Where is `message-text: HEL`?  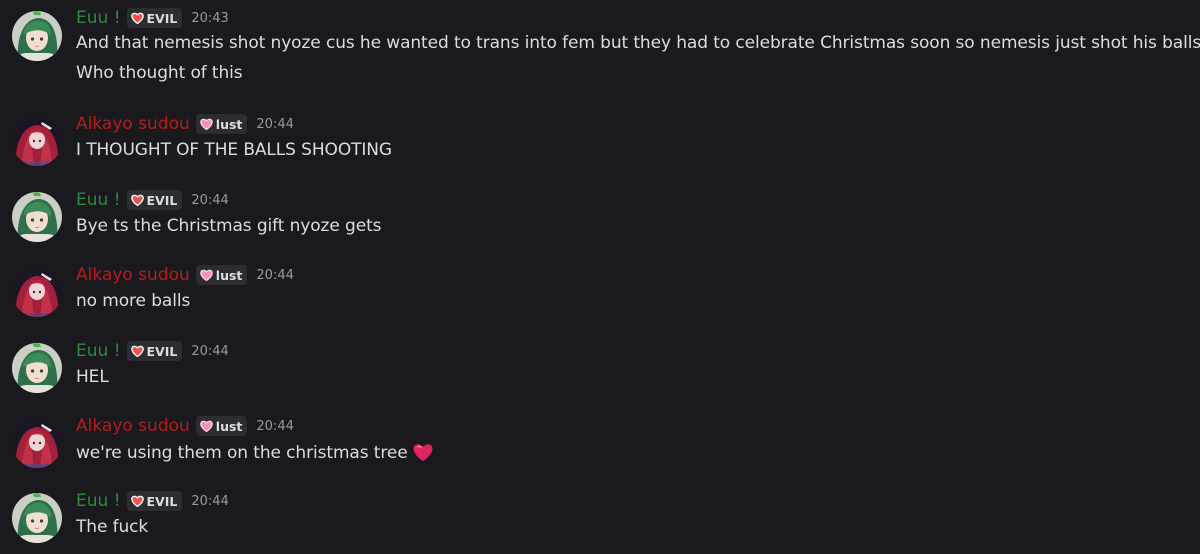 message-text: HEL is located at coordinates (92, 377).